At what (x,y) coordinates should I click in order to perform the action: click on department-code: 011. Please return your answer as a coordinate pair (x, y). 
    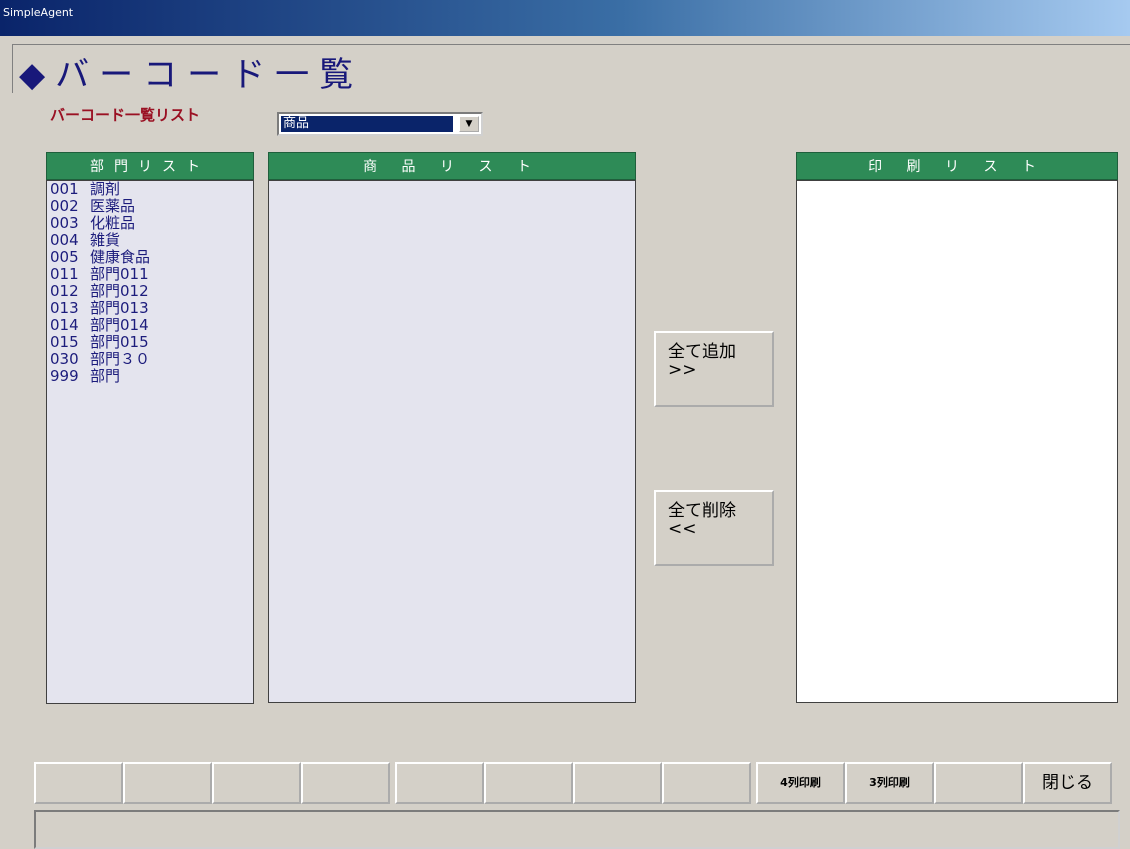
    Looking at the image, I should click on (64, 274).